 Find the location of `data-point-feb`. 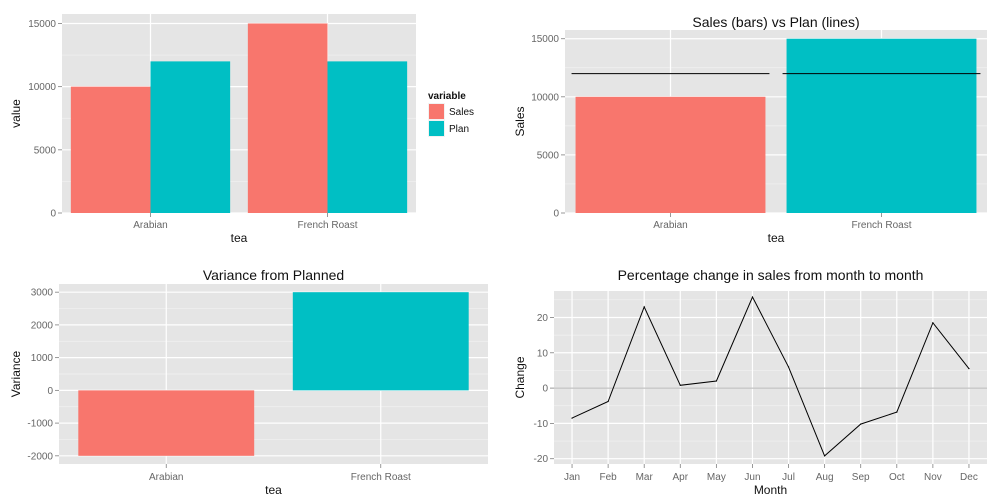

data-point-feb is located at coordinates (608, 401).